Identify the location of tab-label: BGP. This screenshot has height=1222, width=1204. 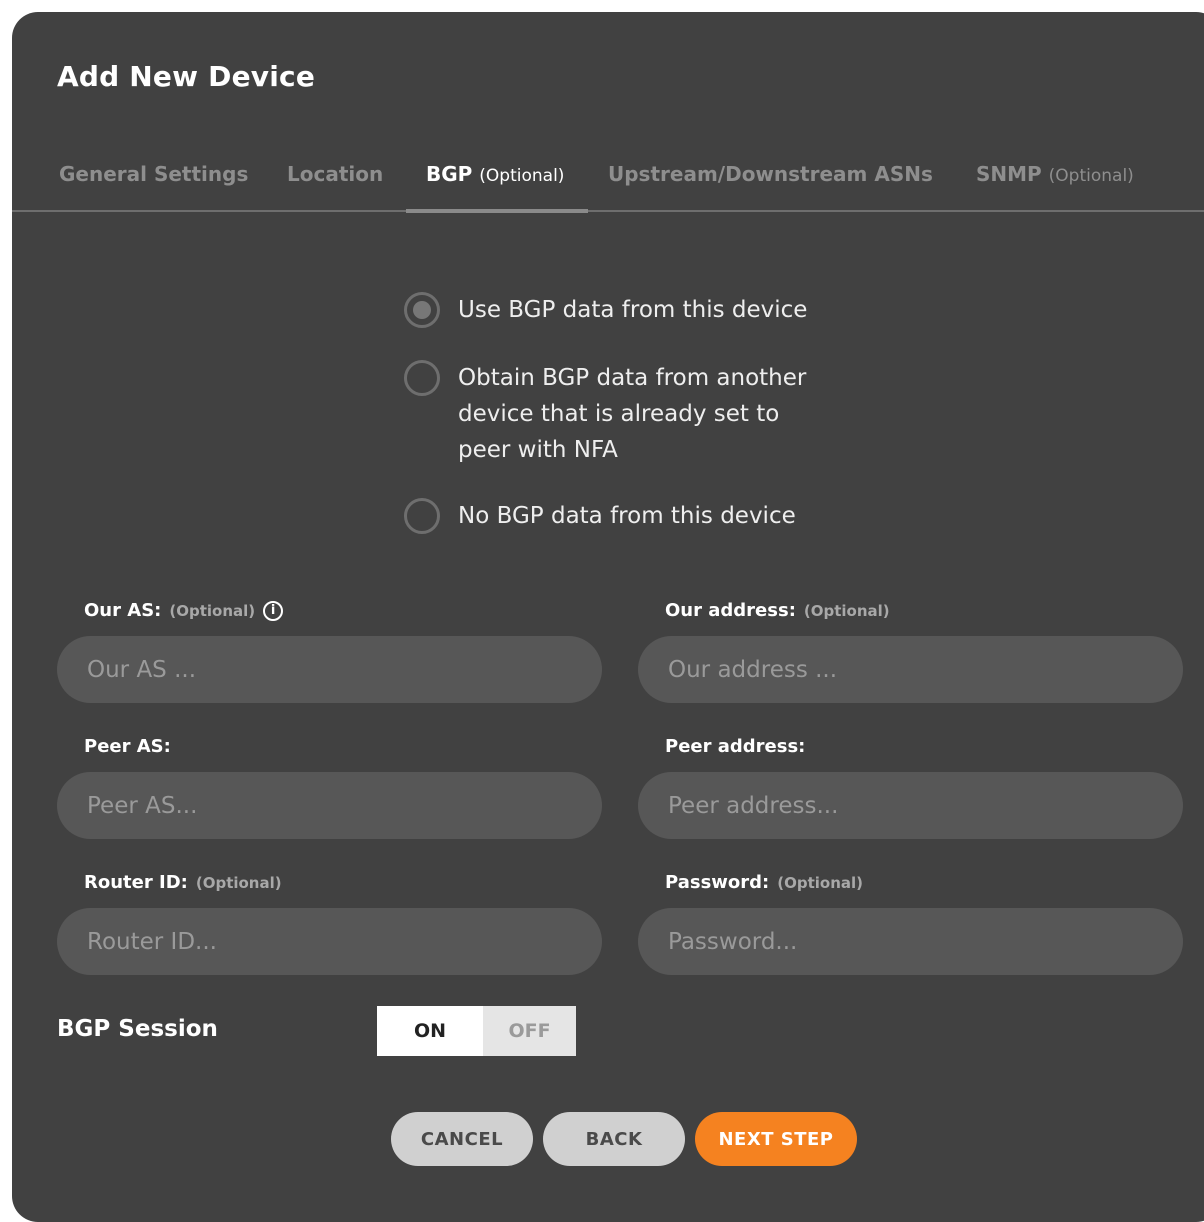
(449, 174).